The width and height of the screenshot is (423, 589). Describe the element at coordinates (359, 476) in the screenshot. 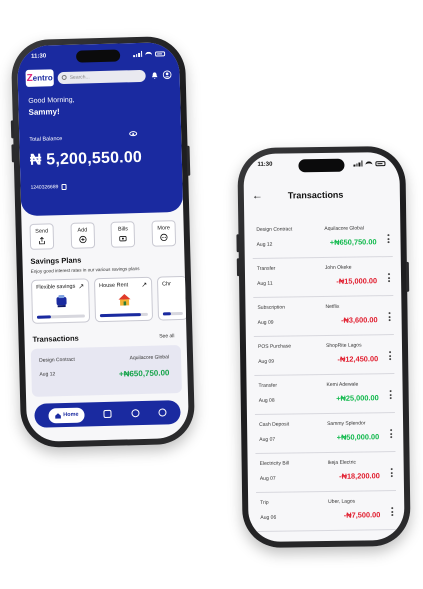

I see `tx-amount: -₦18,200.00` at that location.